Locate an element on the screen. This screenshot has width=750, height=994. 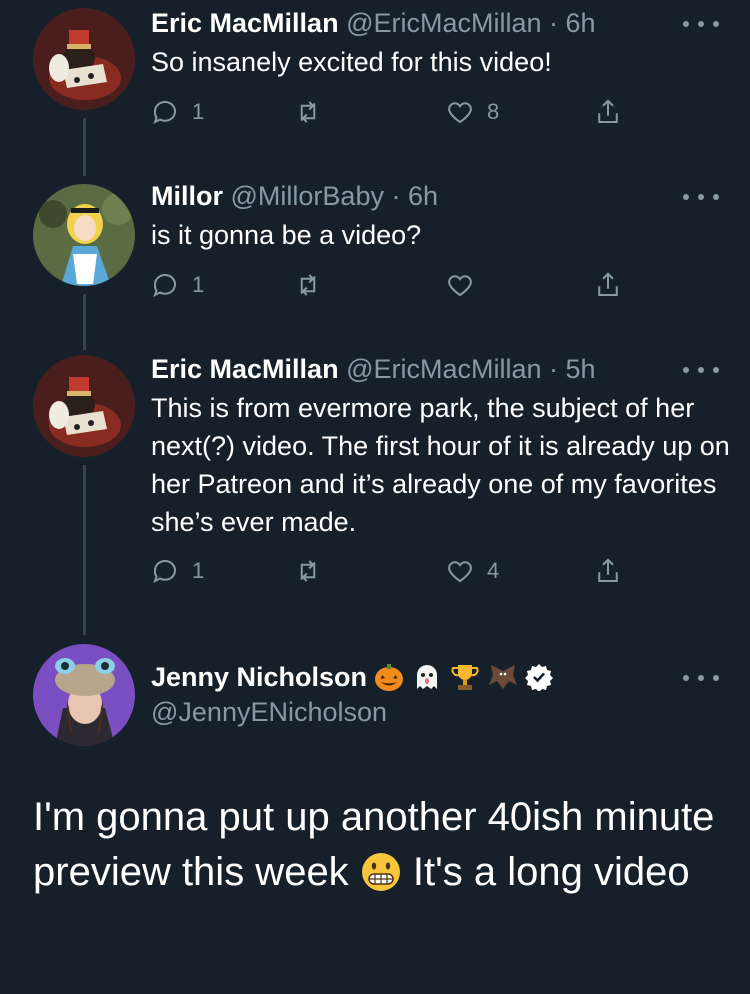
main-tweet-text-part2: It's a long video is located at coordinates (545, 872).